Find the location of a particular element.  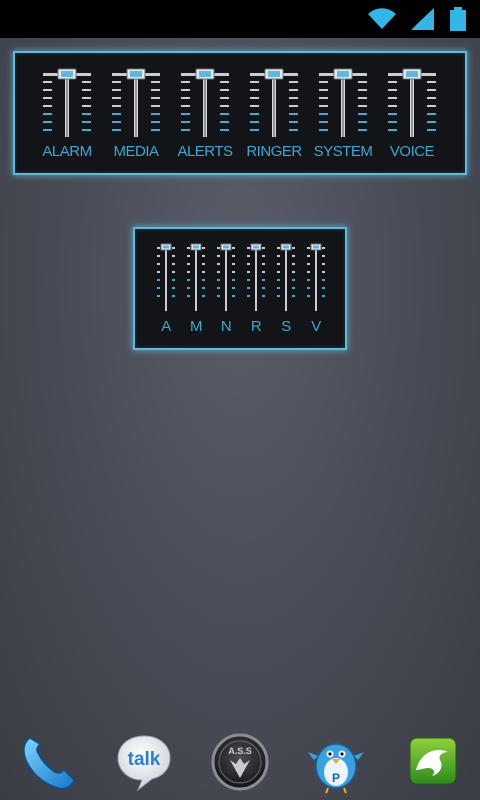

mini-slider-r: R is located at coordinates (256, 288).